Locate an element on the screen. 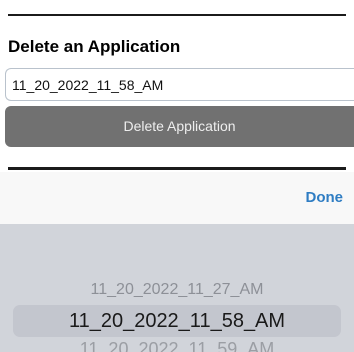  picker-option: 11_20_2022_11_27_AM is located at coordinates (177, 290).